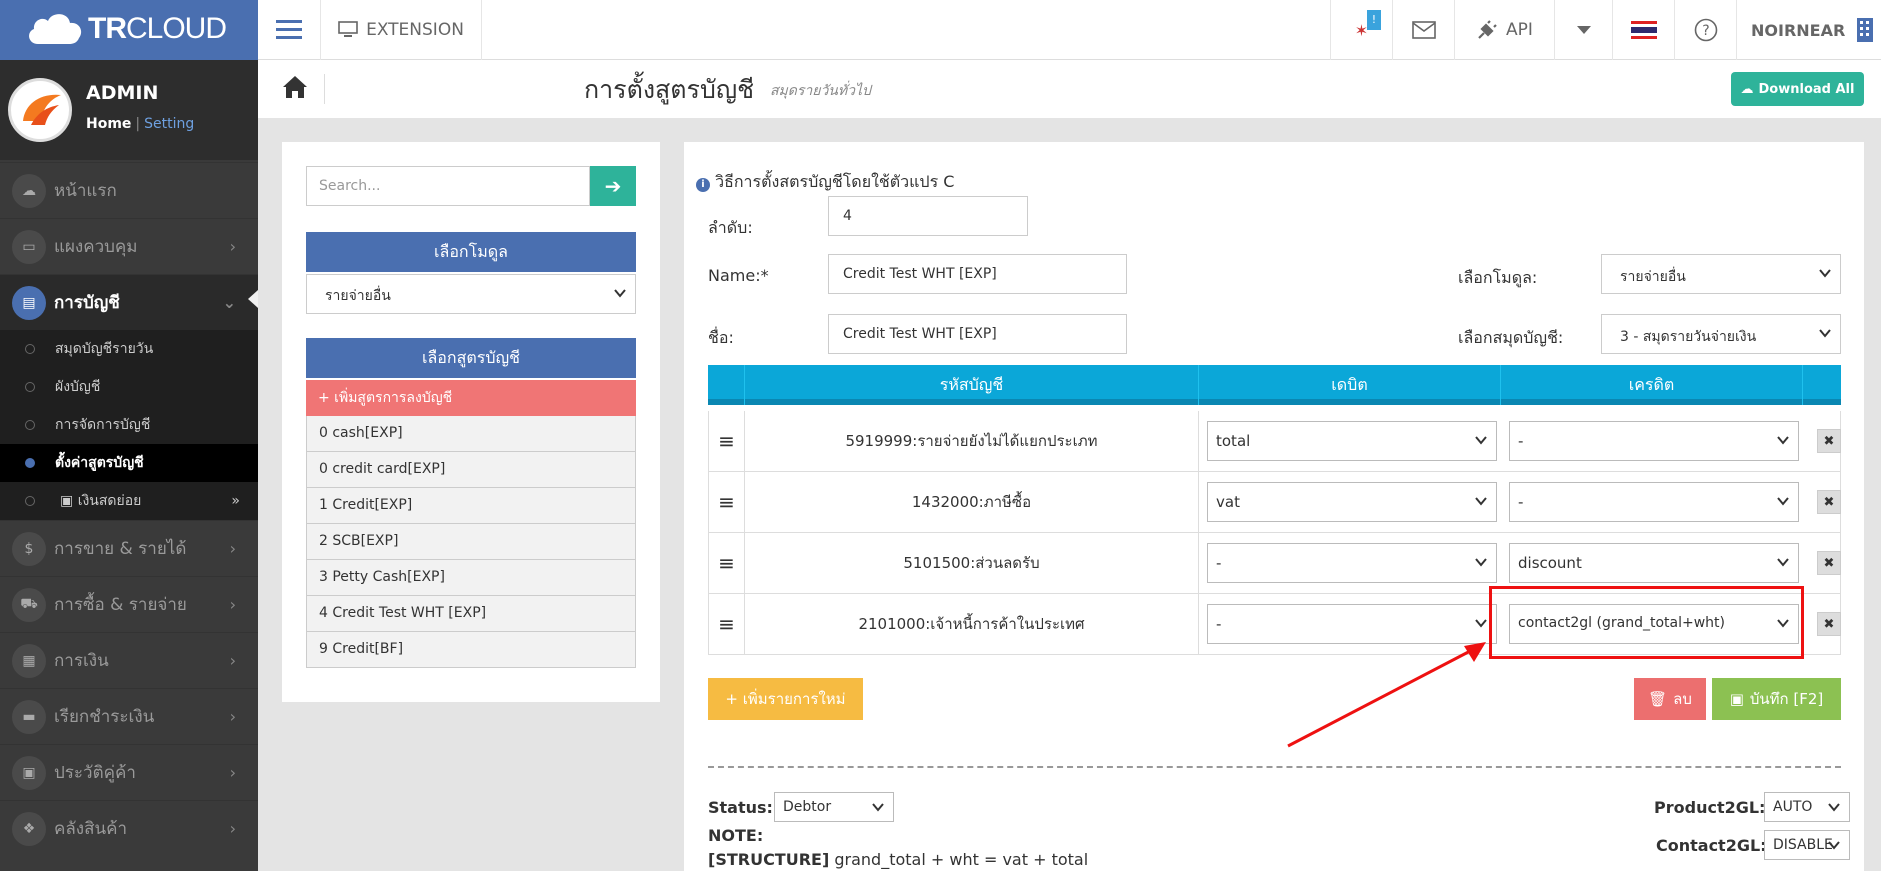  I want to click on mail-button, so click(1423, 30).